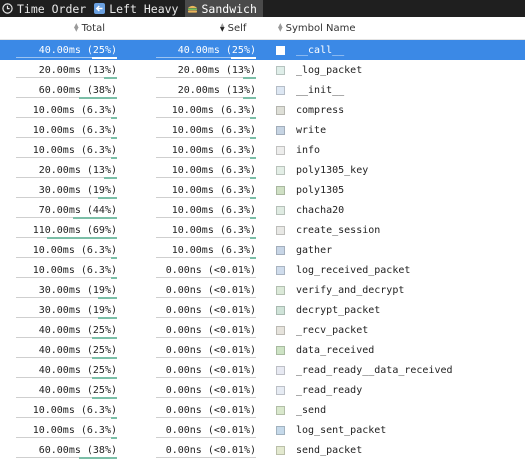 The image size is (525, 461). I want to click on column-header-total: ▲ ▼ Total, so click(60, 28).